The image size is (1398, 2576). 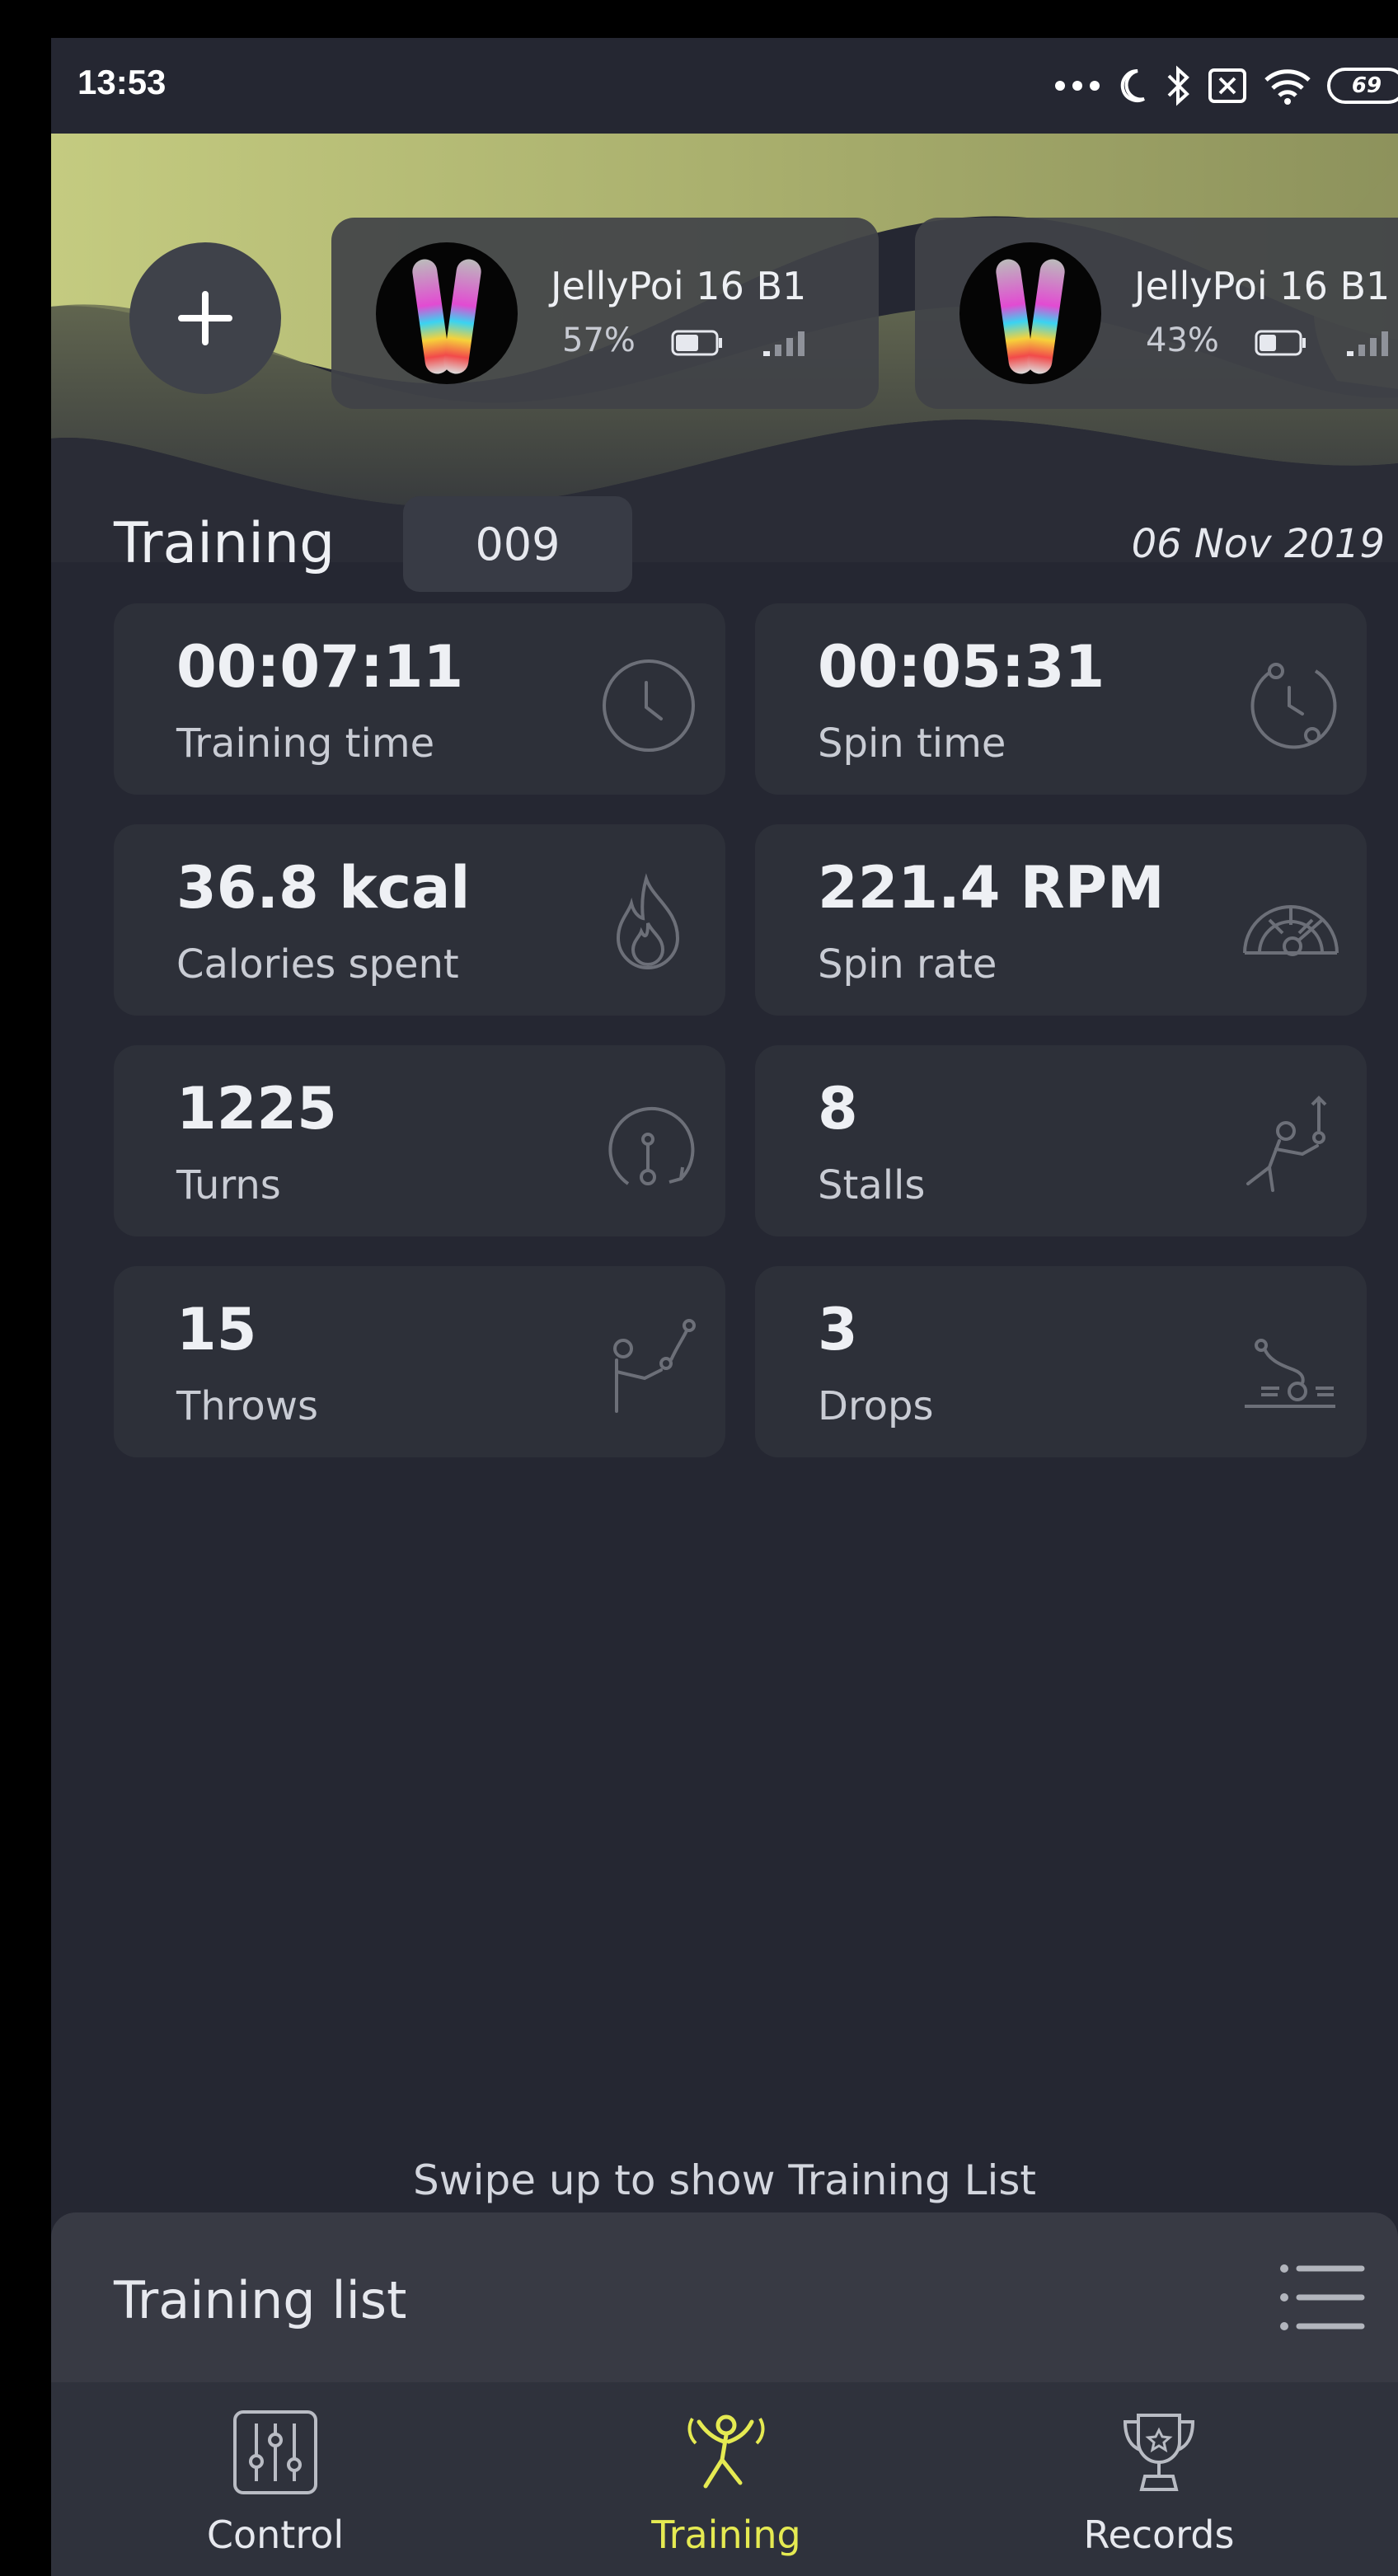 What do you see at coordinates (724, 86) in the screenshot?
I see `status-bar: 13:53 69` at bounding box center [724, 86].